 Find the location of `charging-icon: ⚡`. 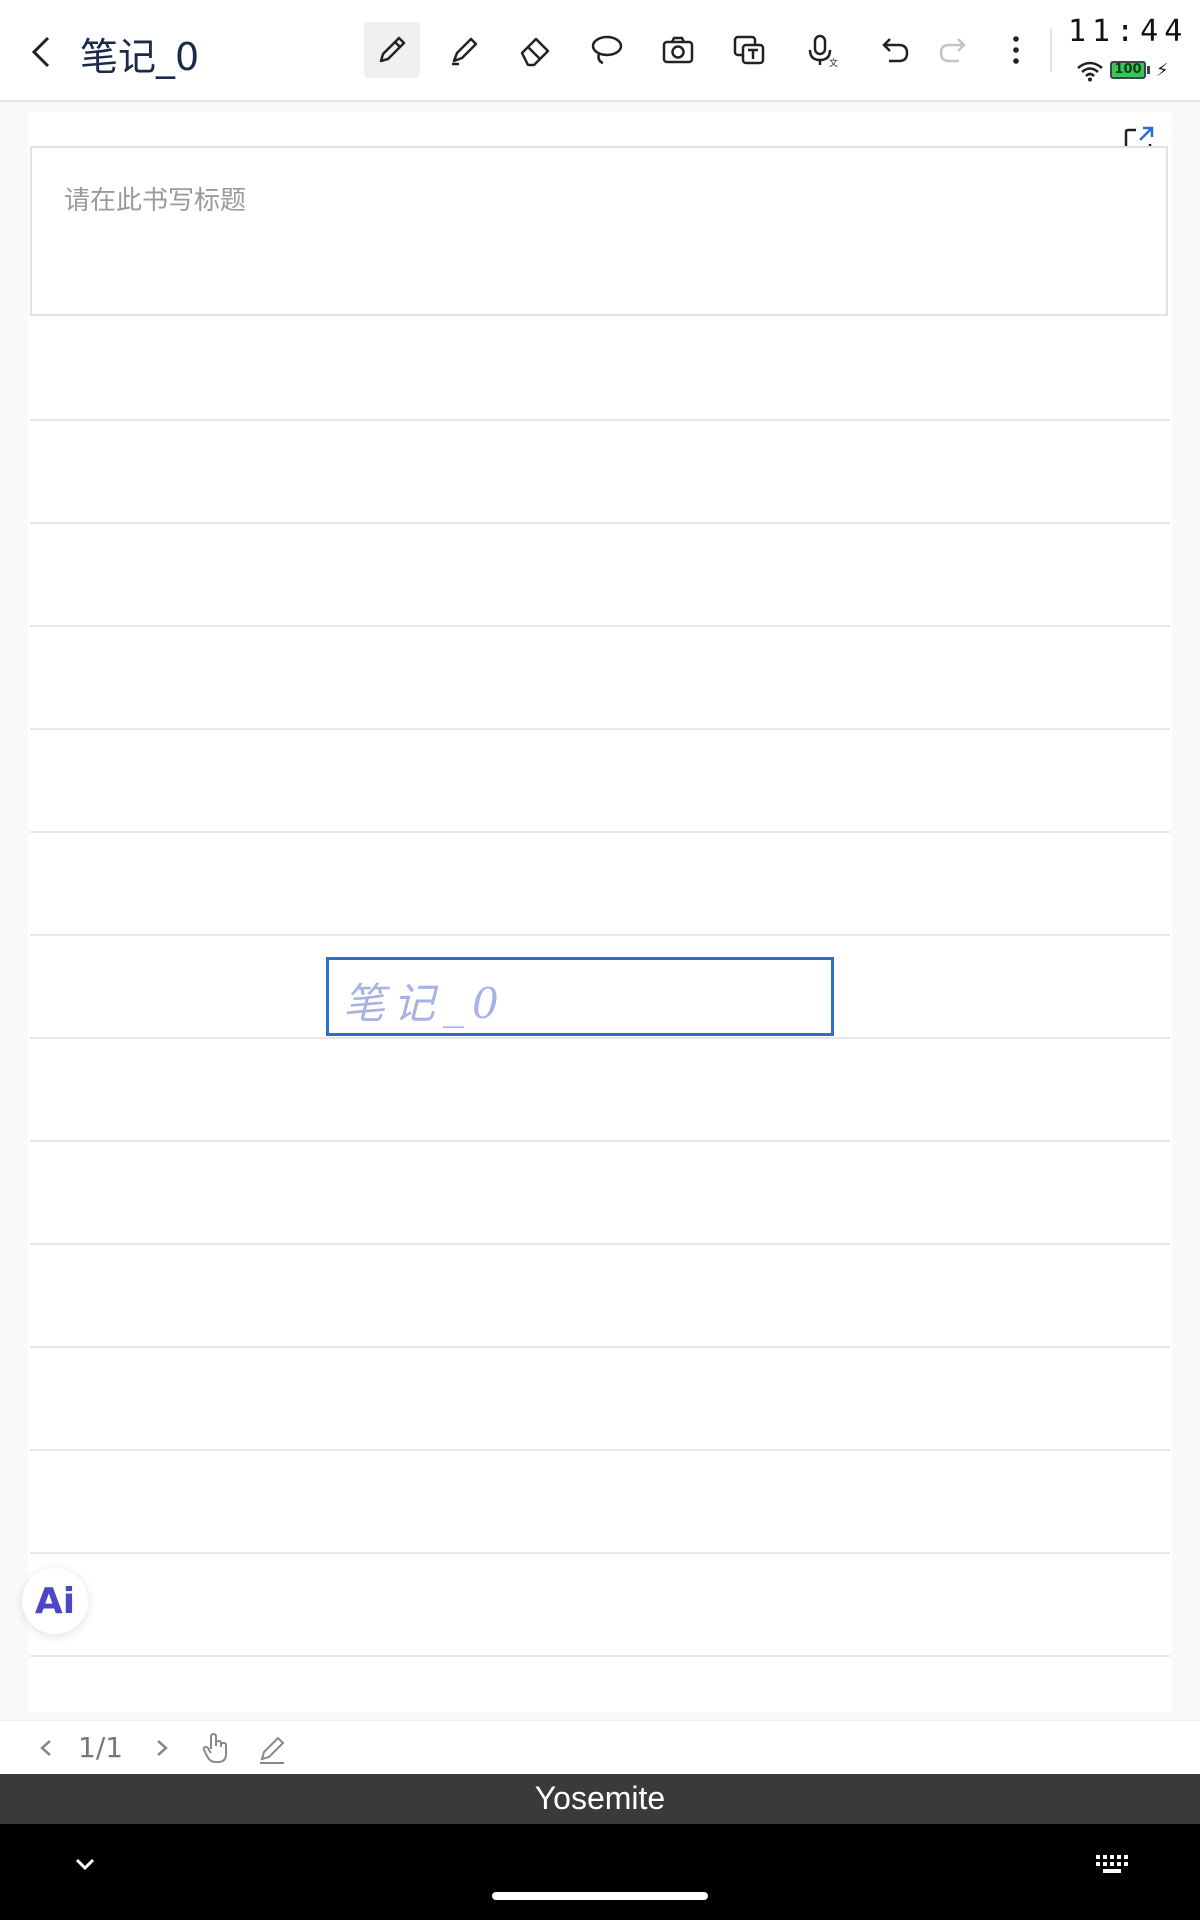

charging-icon: ⚡ is located at coordinates (1162, 70).